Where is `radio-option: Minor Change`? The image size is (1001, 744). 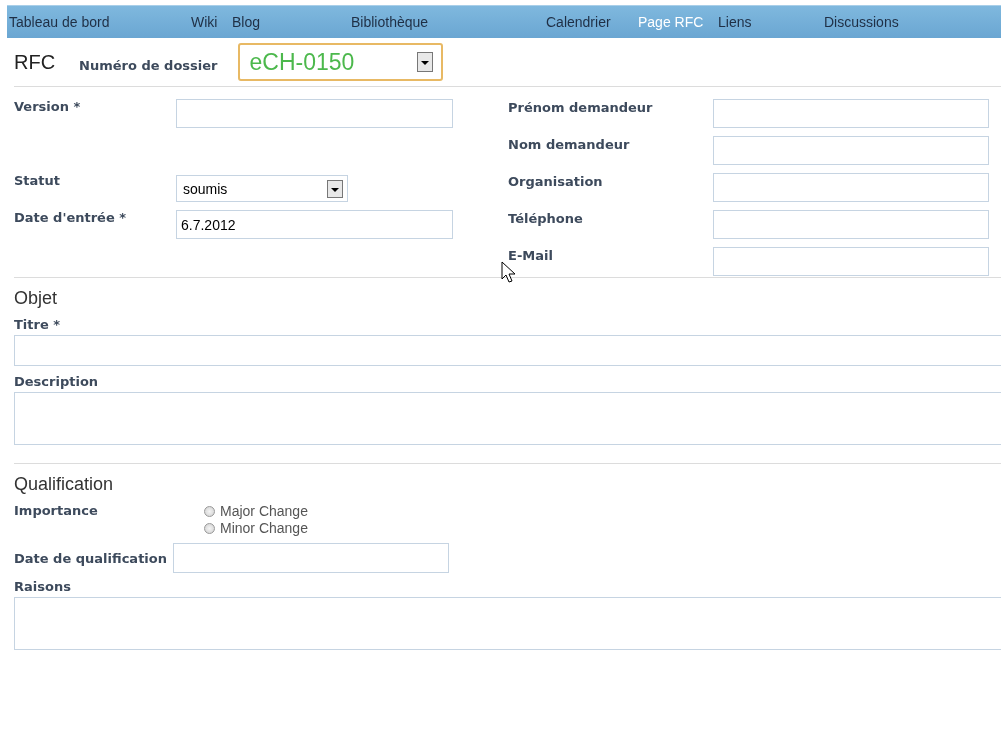
radio-option: Minor Change is located at coordinates (256, 528).